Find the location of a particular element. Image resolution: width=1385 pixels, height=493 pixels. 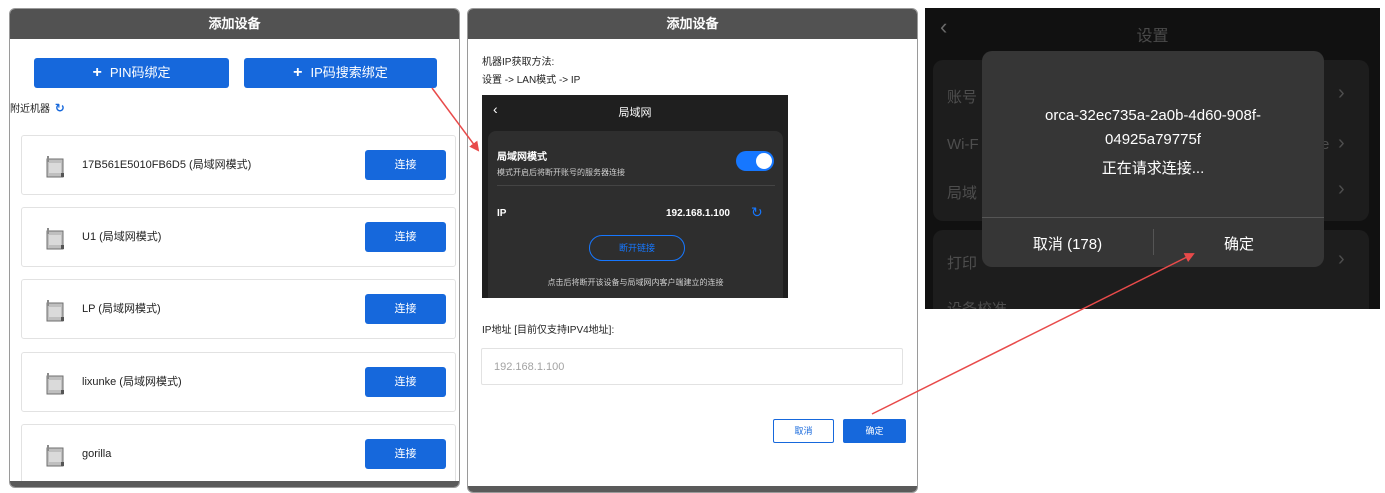

arrow-to-confirm-dialog is located at coordinates (1033, 334).